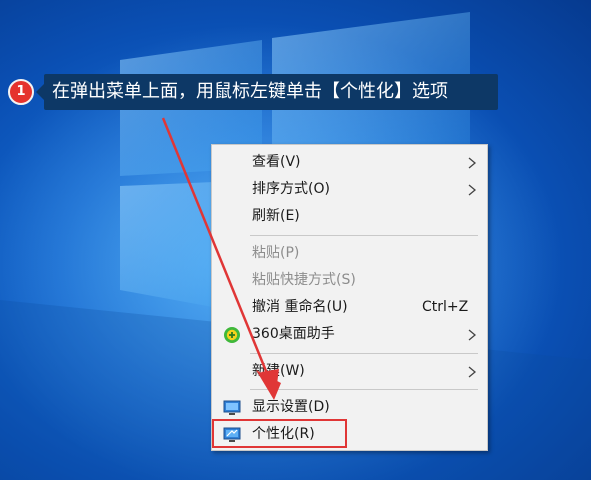 This screenshot has width=591, height=480. Describe the element at coordinates (349, 307) in the screenshot. I see `menu-item-undo-rename: 撤消 重命名(U) Ctrl+Z` at that location.